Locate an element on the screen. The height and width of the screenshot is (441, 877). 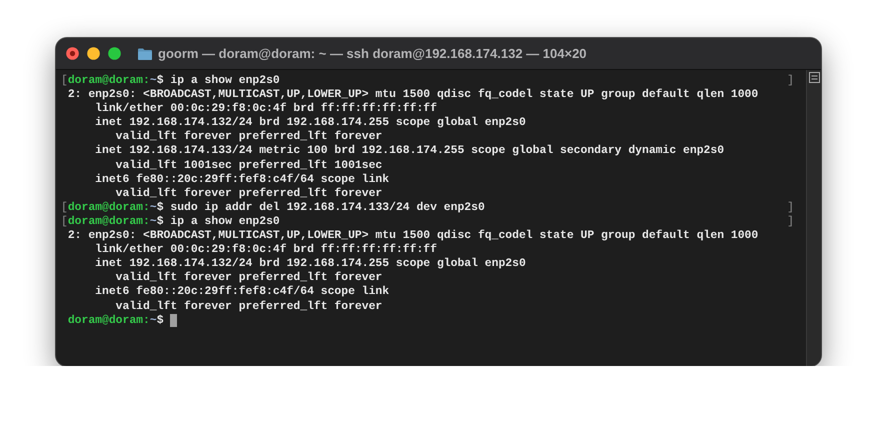
command-text: sudo ip addr del 192.168.174.133/24 dev enp2s0 is located at coordinates (327, 207).